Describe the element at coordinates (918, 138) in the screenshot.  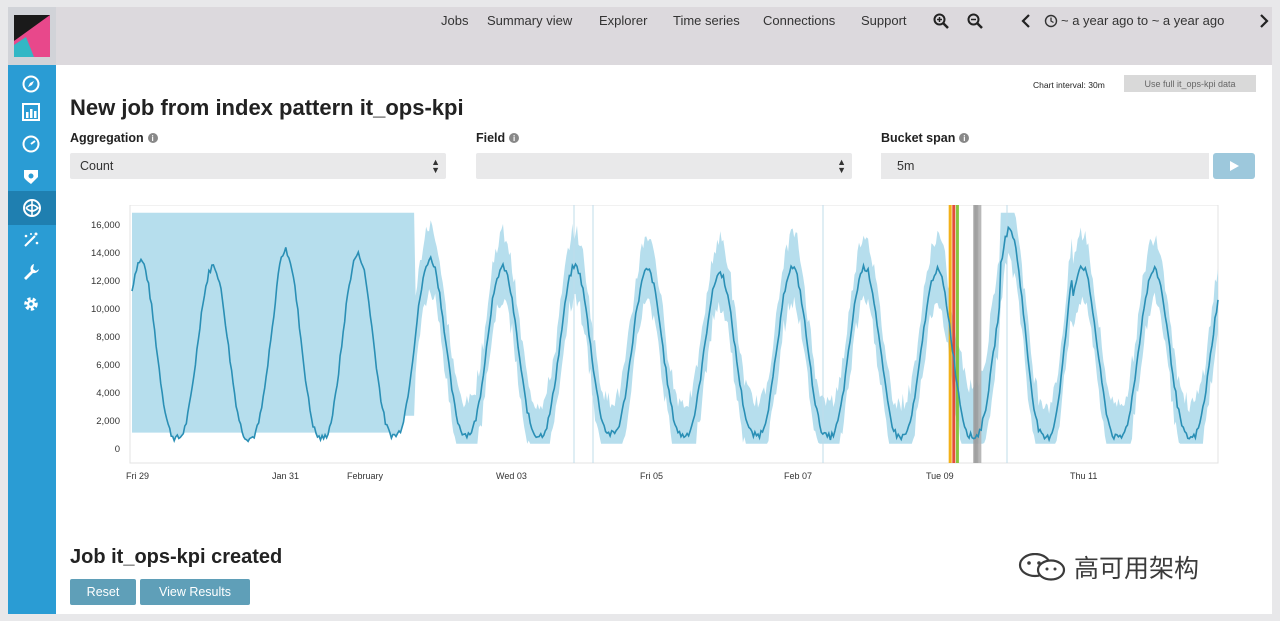
I see `bucket-span-label-text: Bucket span` at that location.